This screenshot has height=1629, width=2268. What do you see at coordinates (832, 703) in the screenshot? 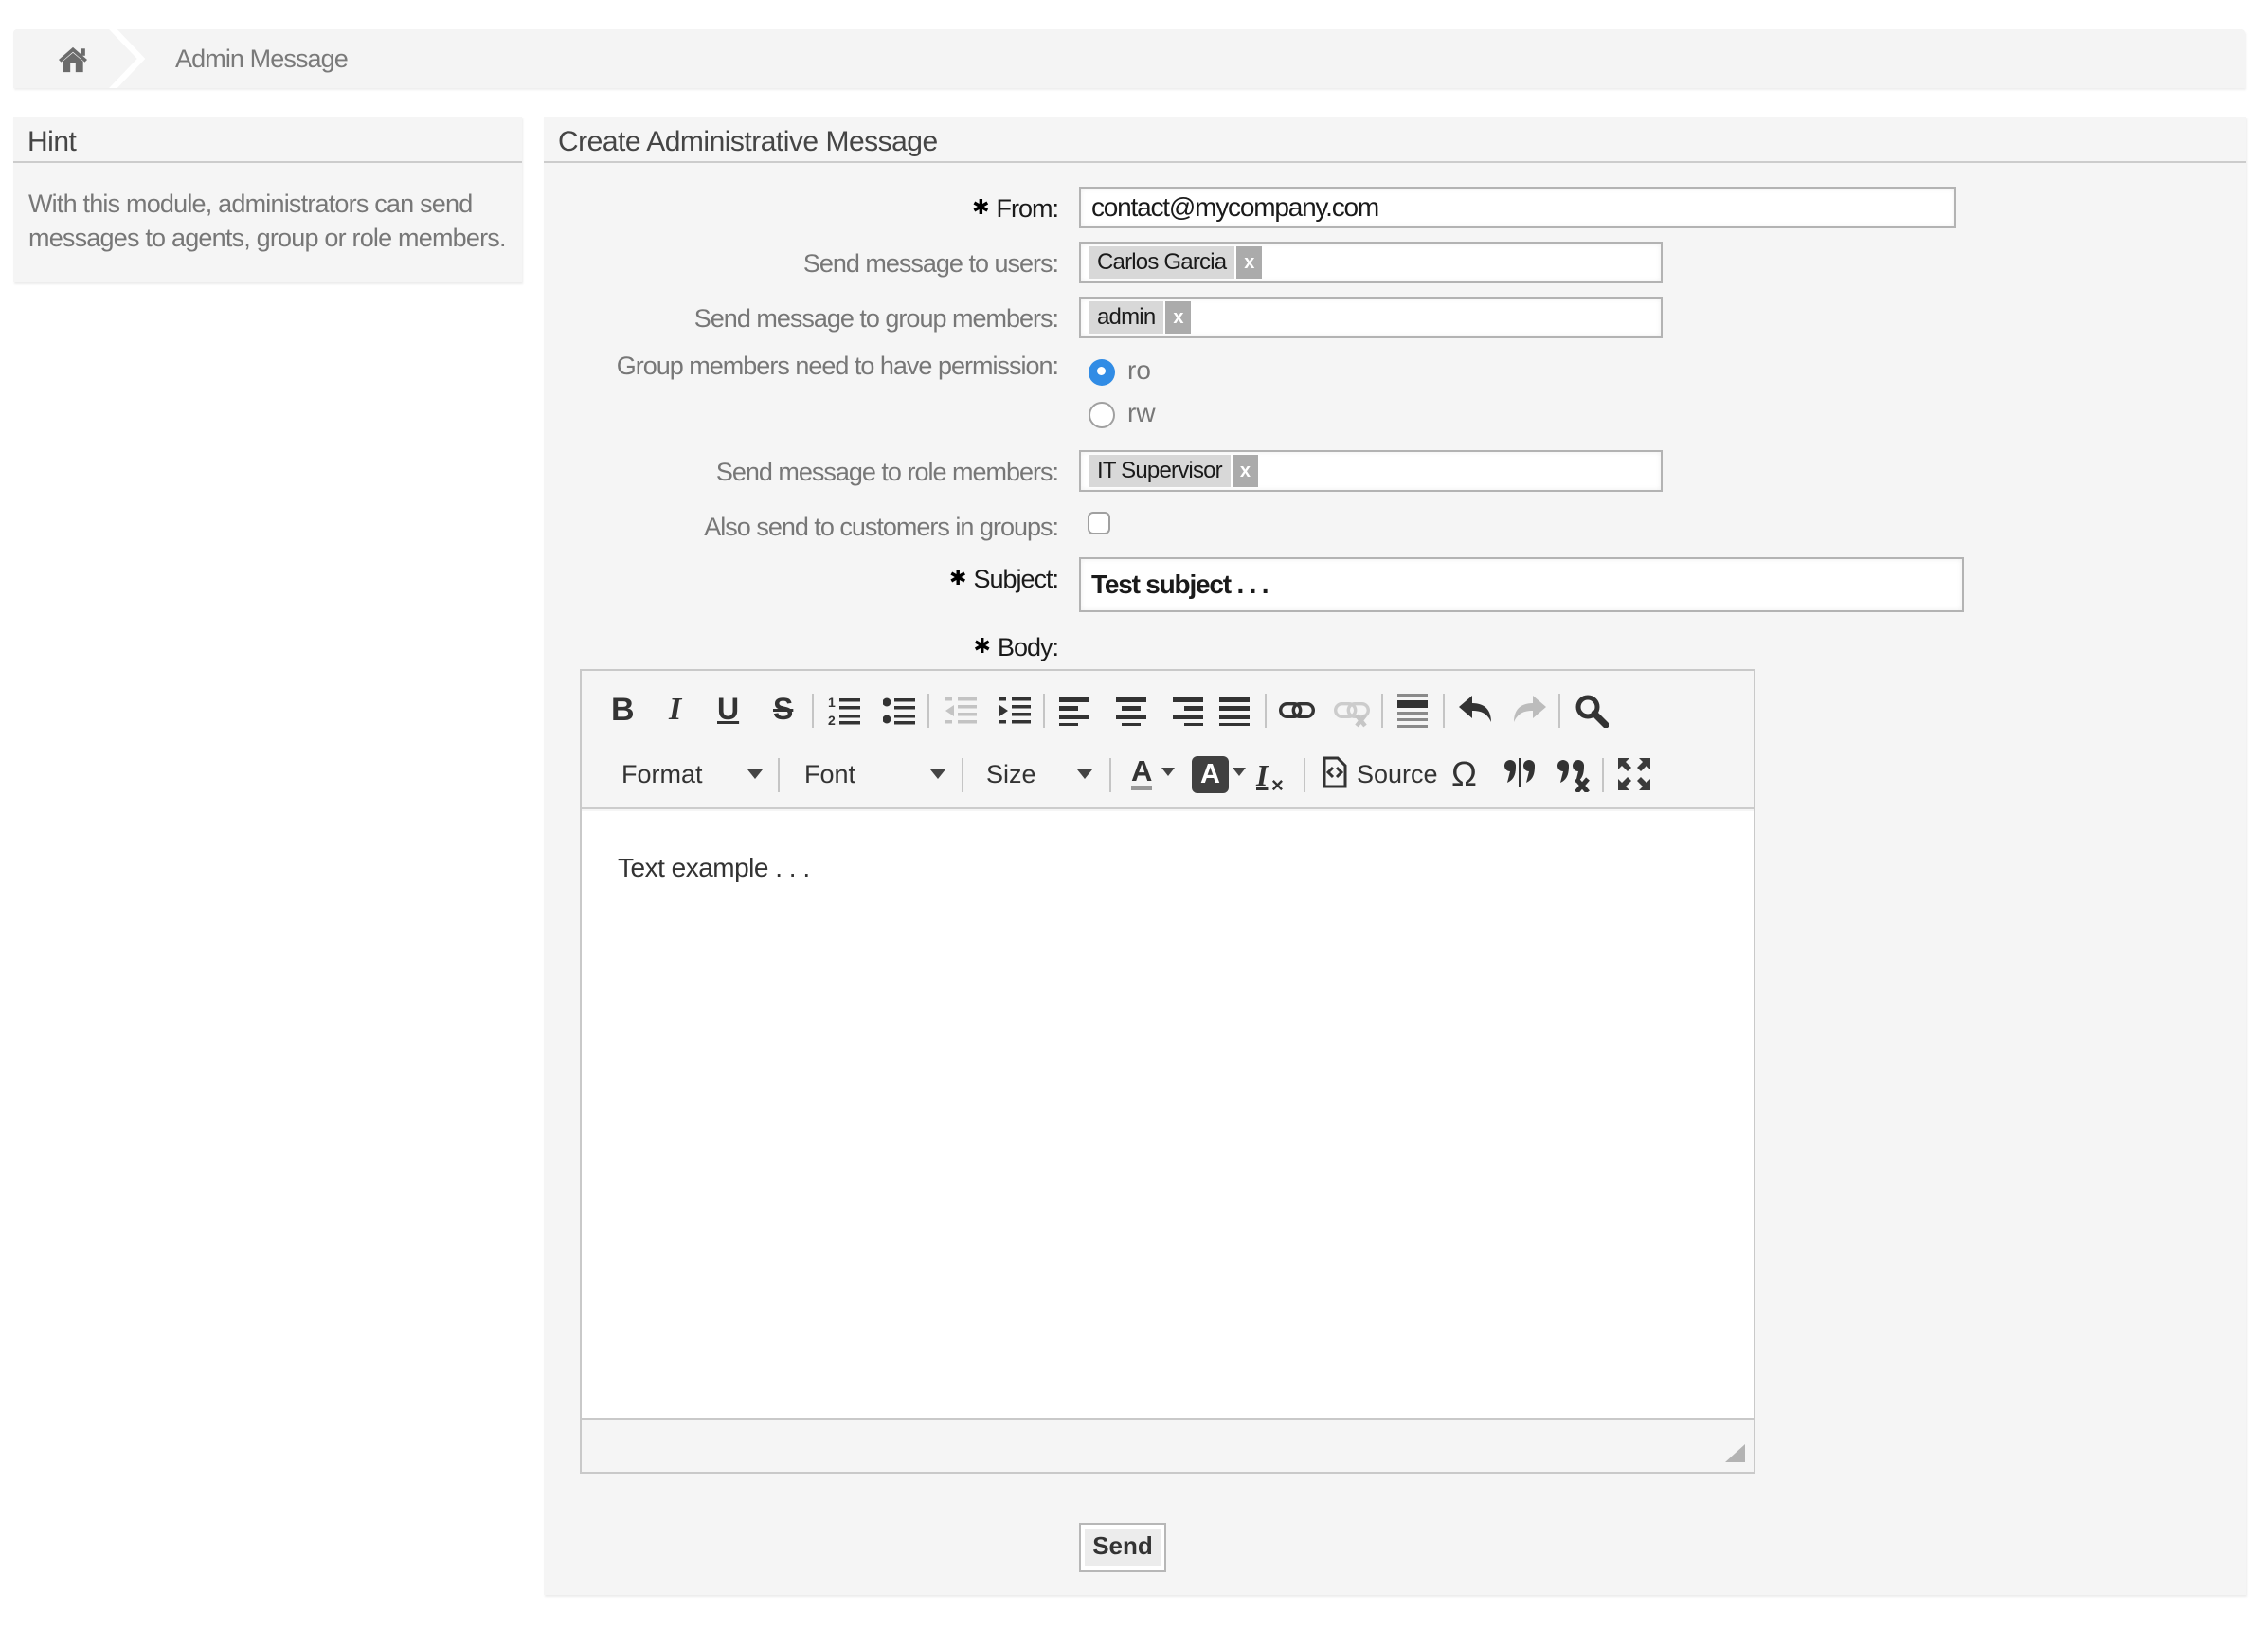
I see `svg-text: 1` at bounding box center [832, 703].